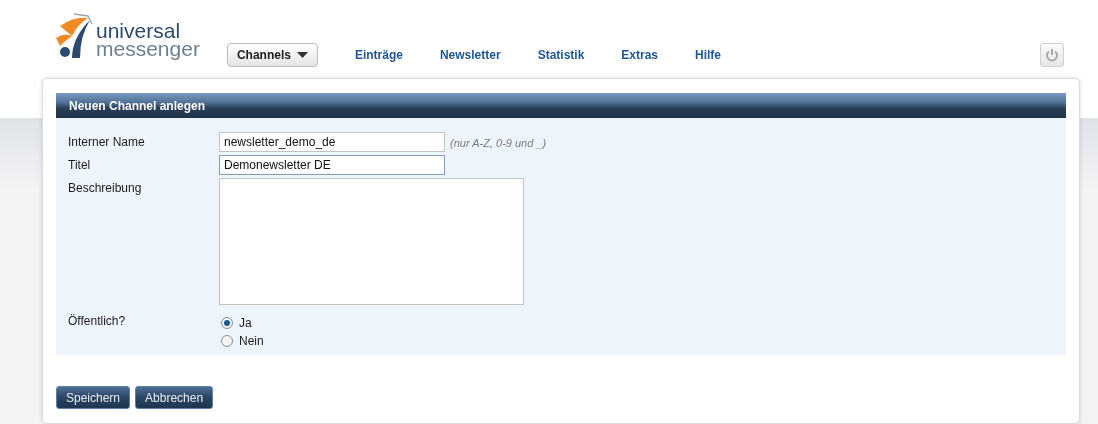 The height and width of the screenshot is (424, 1098). I want to click on text-field: newsletter_demo_de, so click(332, 142).